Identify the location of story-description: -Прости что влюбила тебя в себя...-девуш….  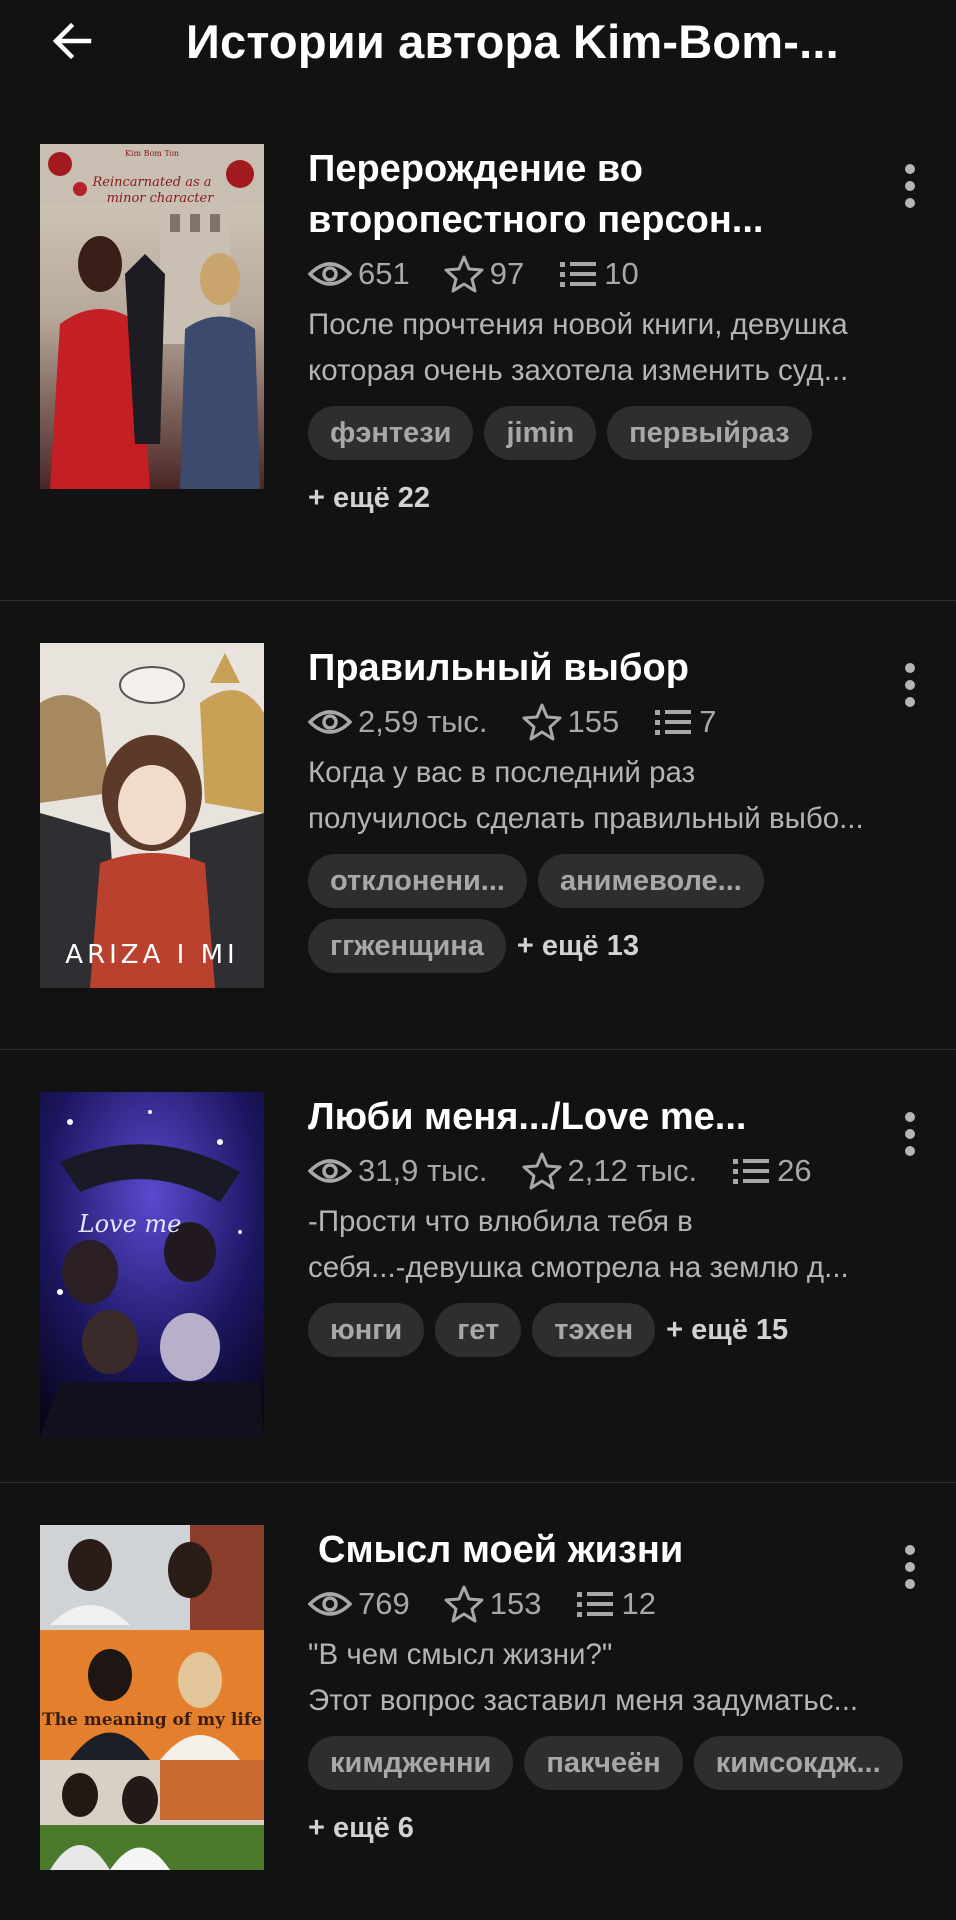
(612, 1245).